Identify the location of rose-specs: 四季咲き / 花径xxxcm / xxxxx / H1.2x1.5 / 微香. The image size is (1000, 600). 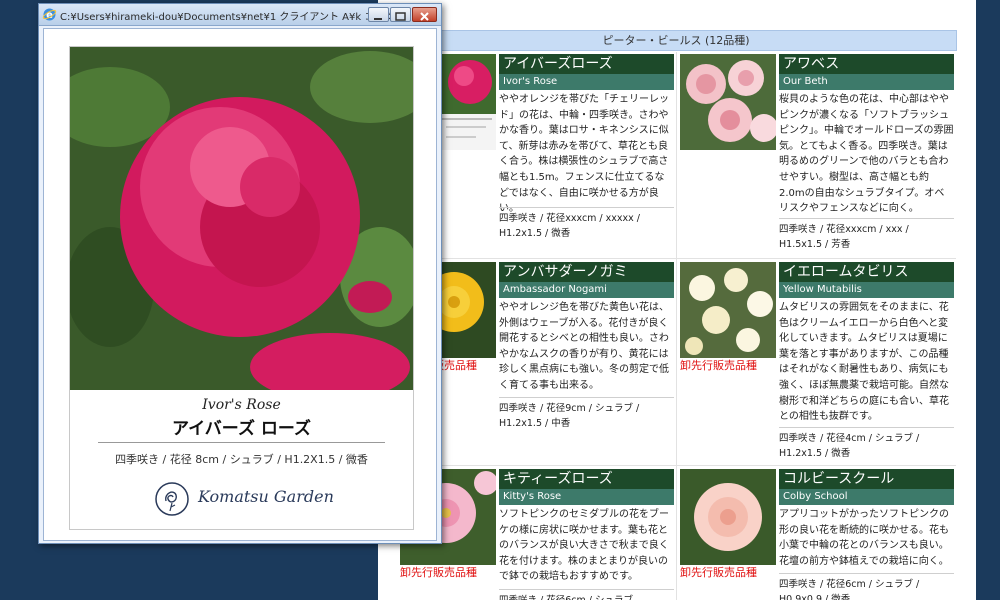
(586, 224).